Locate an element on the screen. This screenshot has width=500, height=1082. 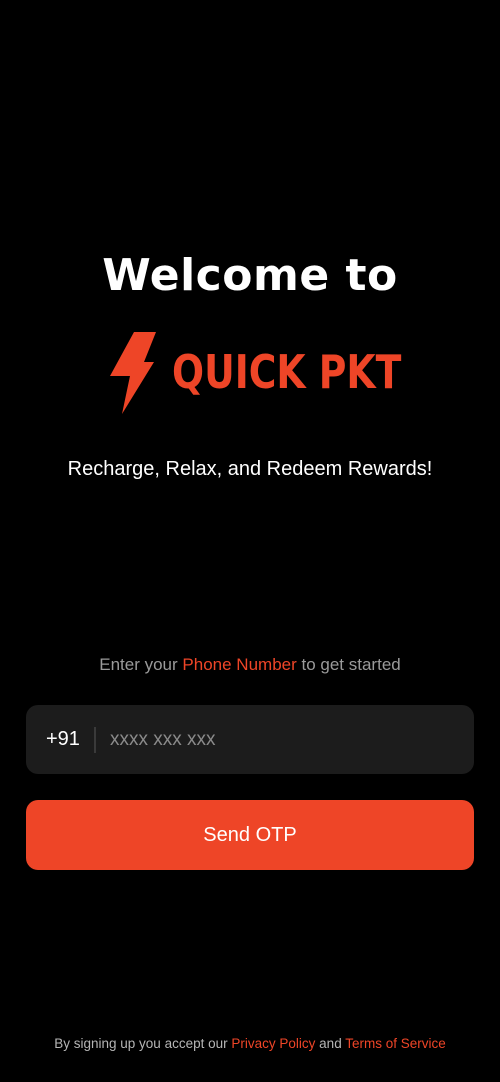
tagline: Recharge, Relax, and Redeem Rewards! is located at coordinates (250, 469).